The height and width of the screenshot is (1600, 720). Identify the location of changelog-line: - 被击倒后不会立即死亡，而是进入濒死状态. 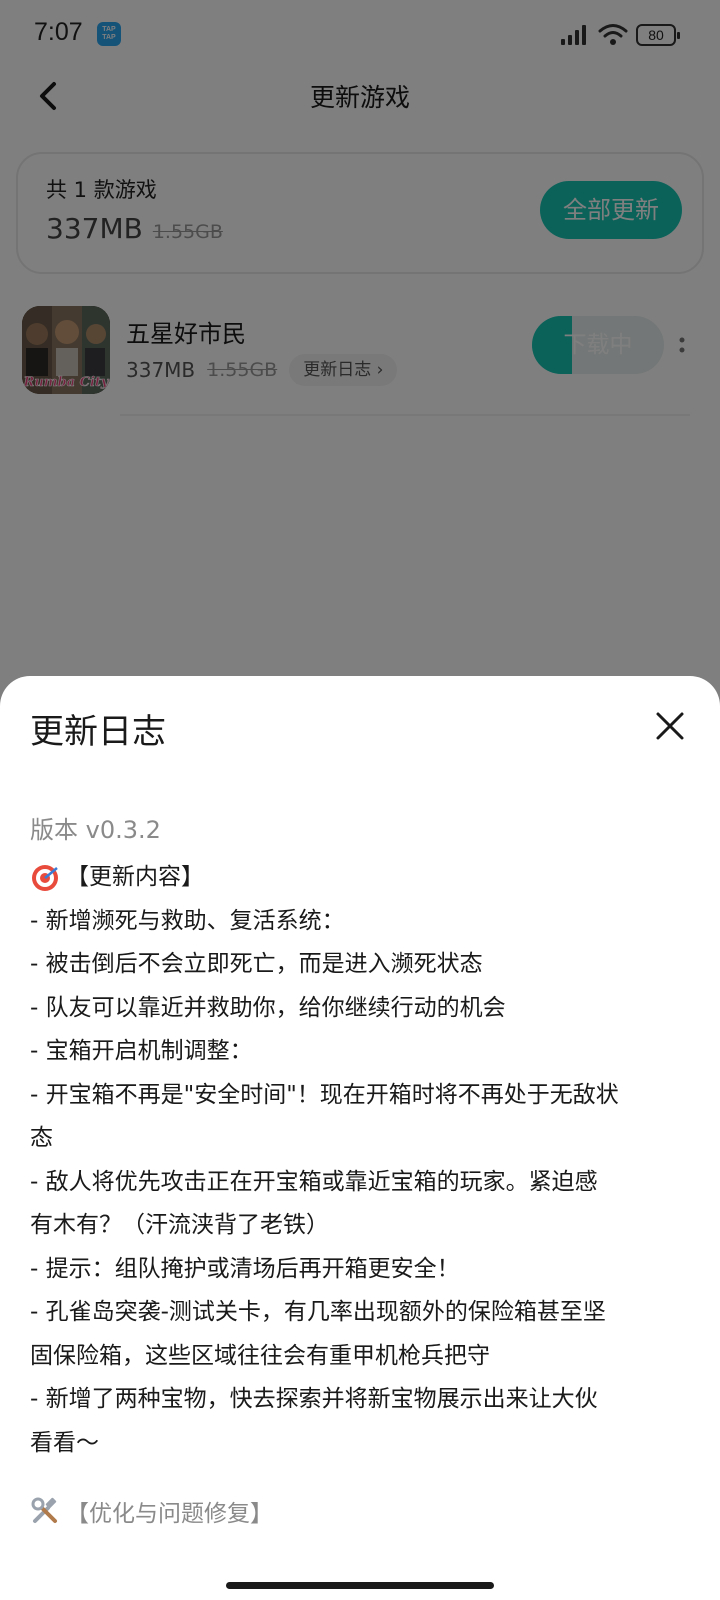
(256, 964).